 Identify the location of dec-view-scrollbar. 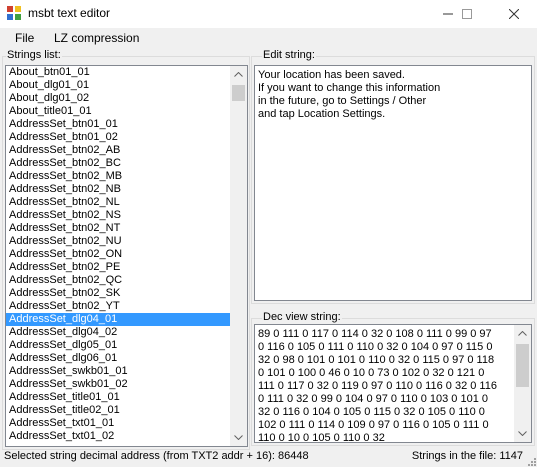
(522, 383).